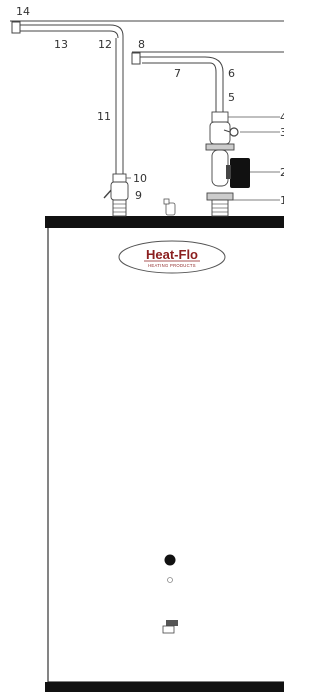 The image size is (320, 694). Describe the element at coordinates (23, 11) in the screenshot. I see `callout-14: 14` at that location.